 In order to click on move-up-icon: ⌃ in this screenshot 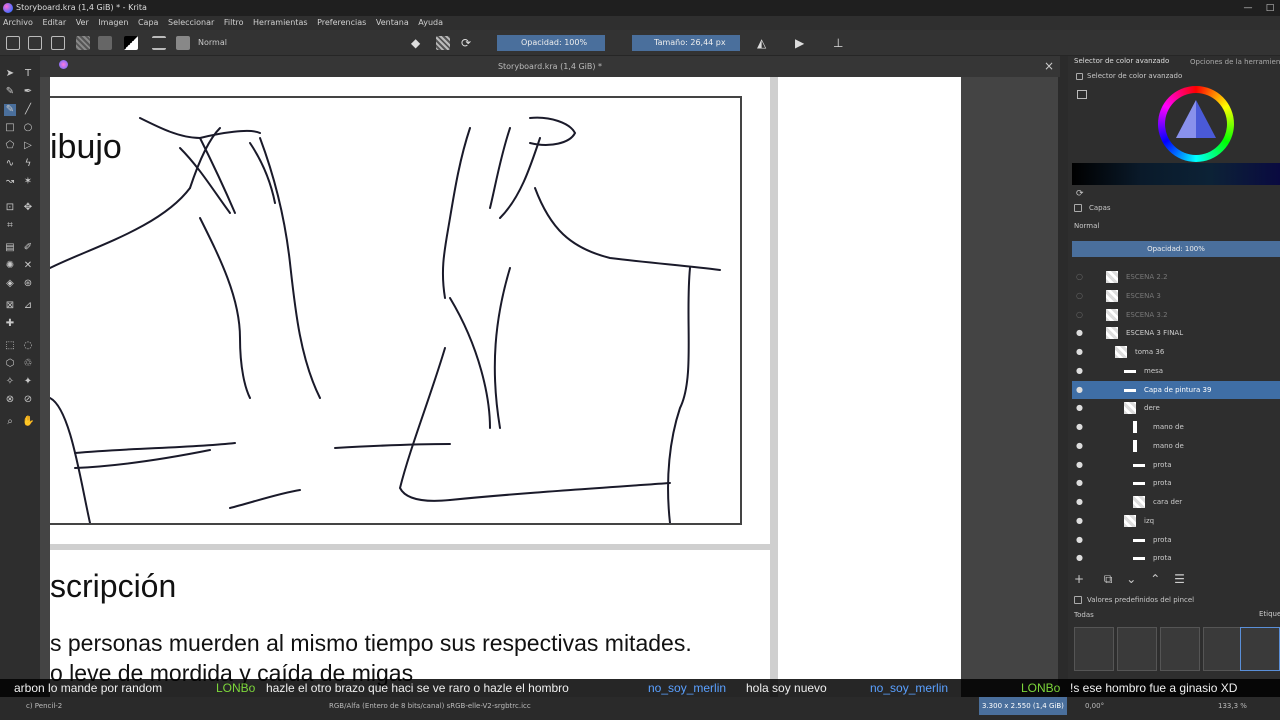, I will do `click(1155, 579)`.